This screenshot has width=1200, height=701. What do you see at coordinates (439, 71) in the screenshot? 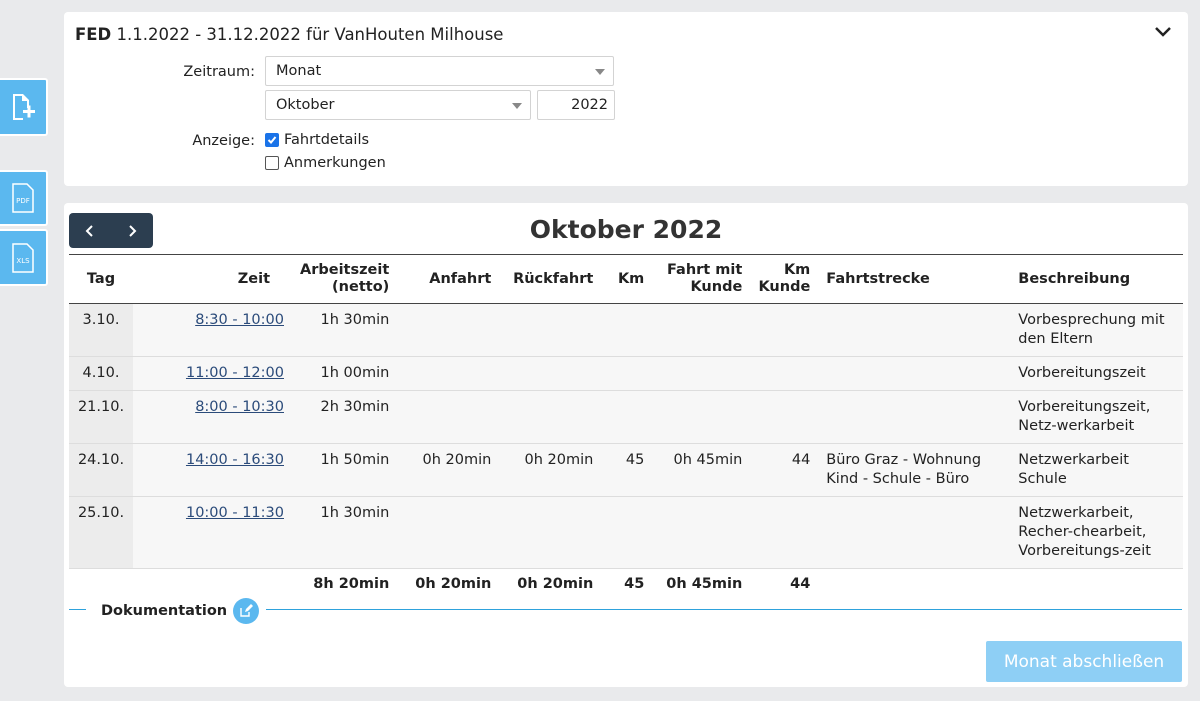
I see `zeitraum-select: Monat` at bounding box center [439, 71].